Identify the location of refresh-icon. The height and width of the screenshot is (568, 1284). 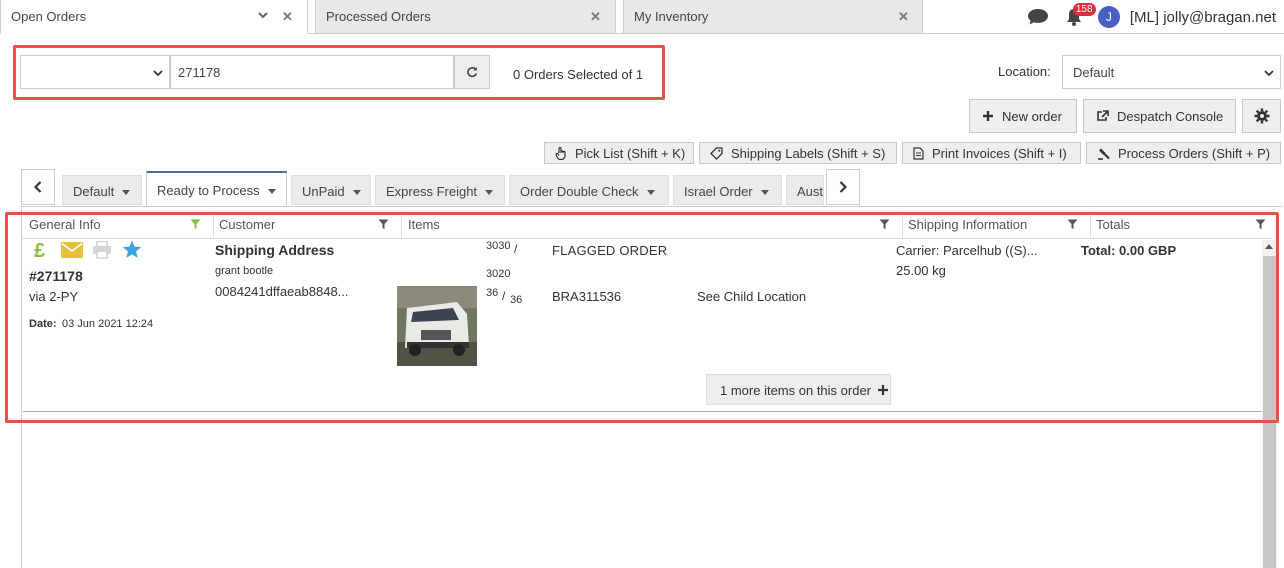
(472, 72).